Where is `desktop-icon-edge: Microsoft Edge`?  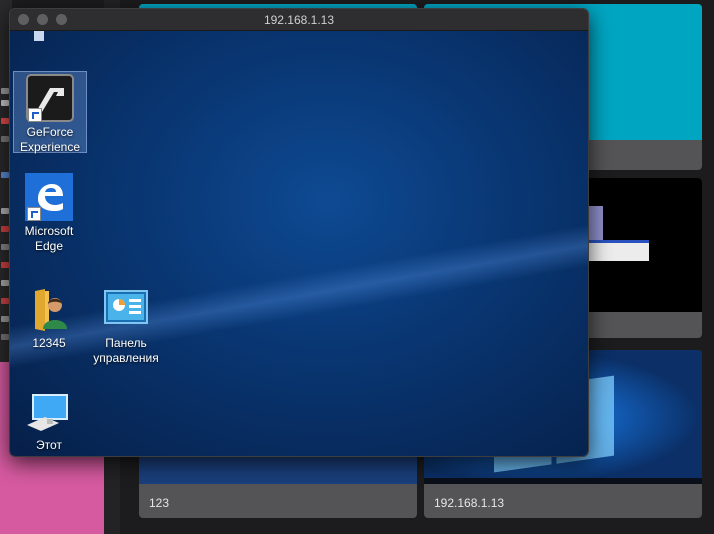
desktop-icon-edge: Microsoft Edge is located at coordinates (49, 213).